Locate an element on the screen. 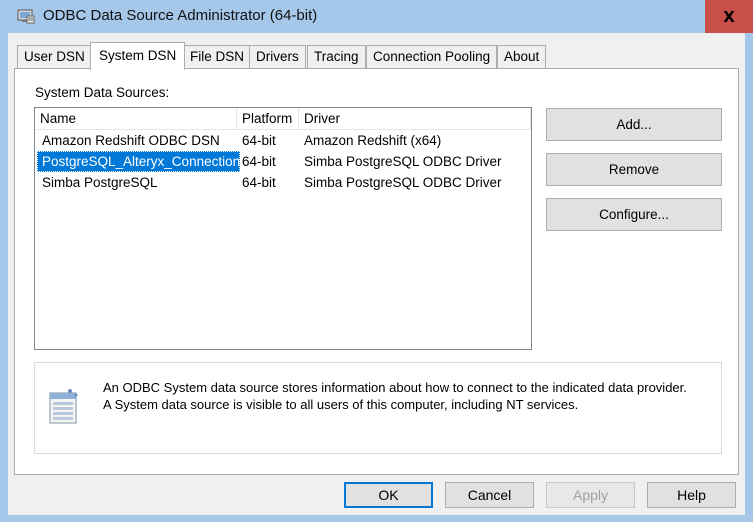 The image size is (753, 522). tab-tracing: Tracing is located at coordinates (336, 56).